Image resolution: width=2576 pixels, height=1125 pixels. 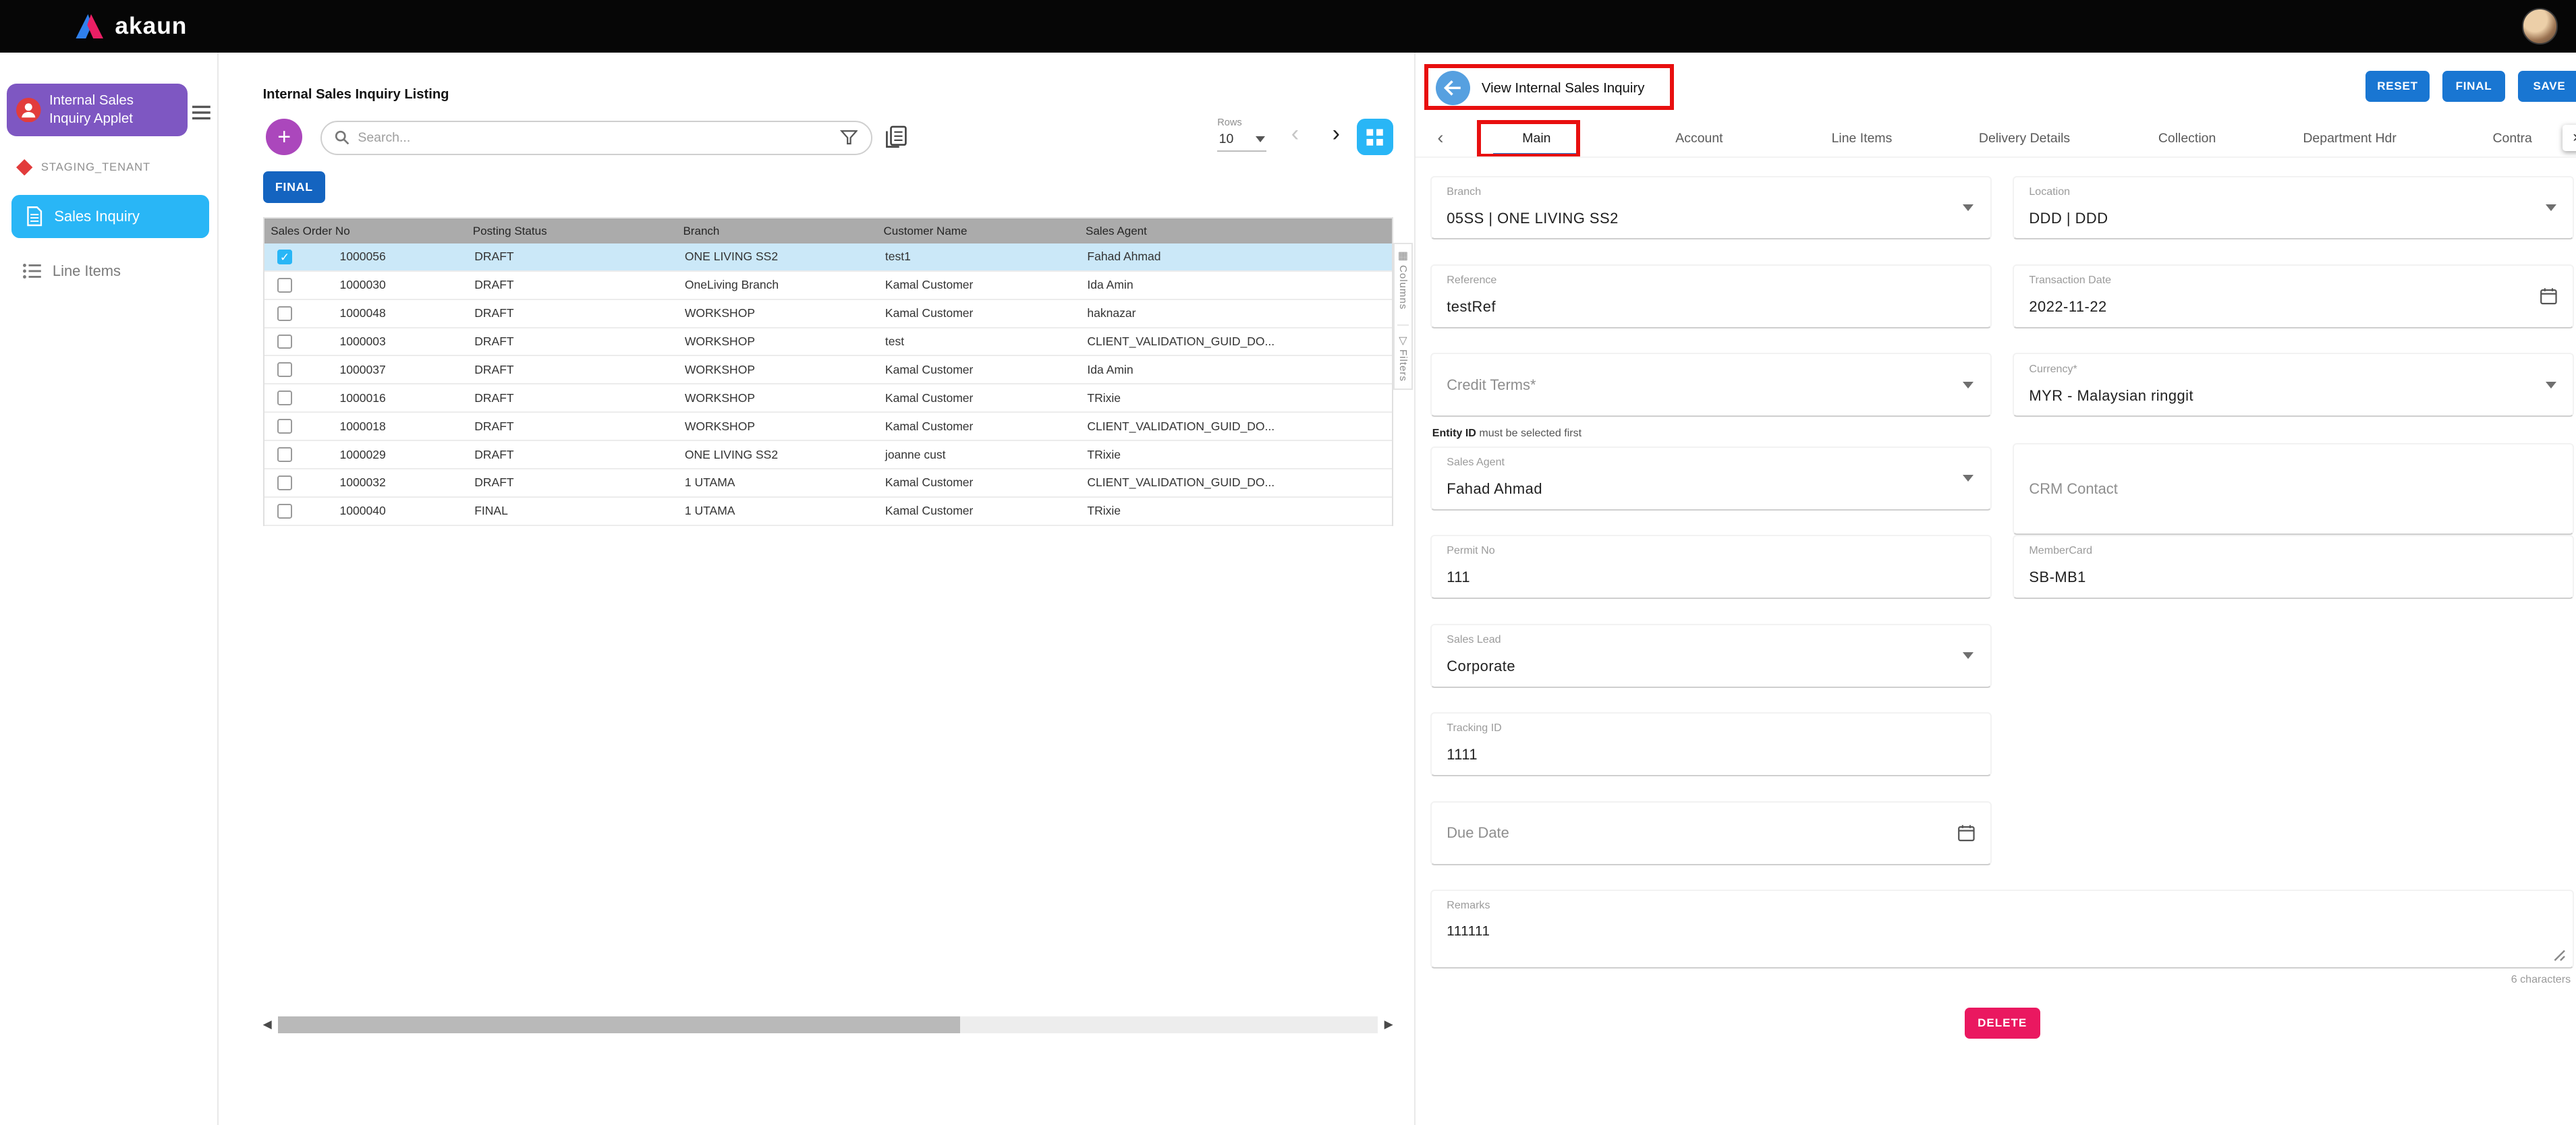 I want to click on back-button, so click(x=1452, y=87).